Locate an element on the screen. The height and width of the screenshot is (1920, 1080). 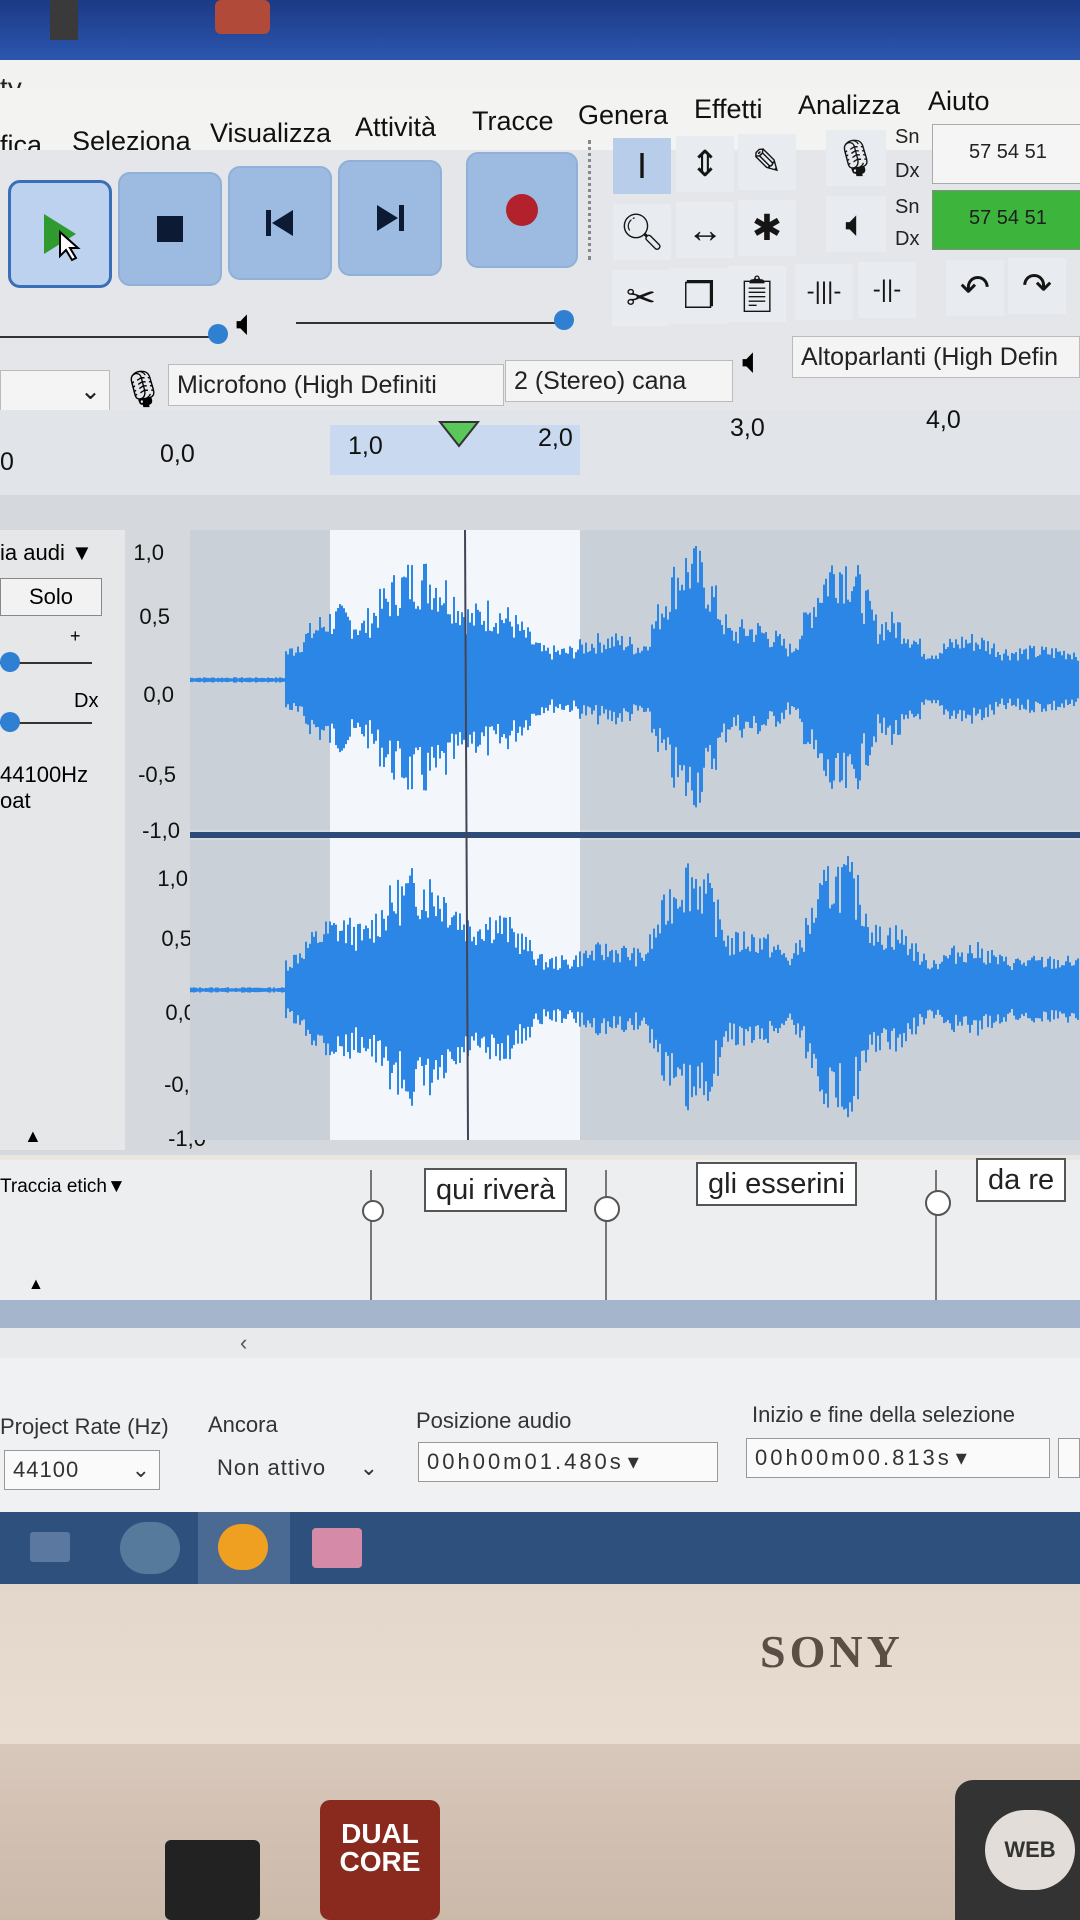
scissors-icon: ✂ is located at coordinates (641, 297).